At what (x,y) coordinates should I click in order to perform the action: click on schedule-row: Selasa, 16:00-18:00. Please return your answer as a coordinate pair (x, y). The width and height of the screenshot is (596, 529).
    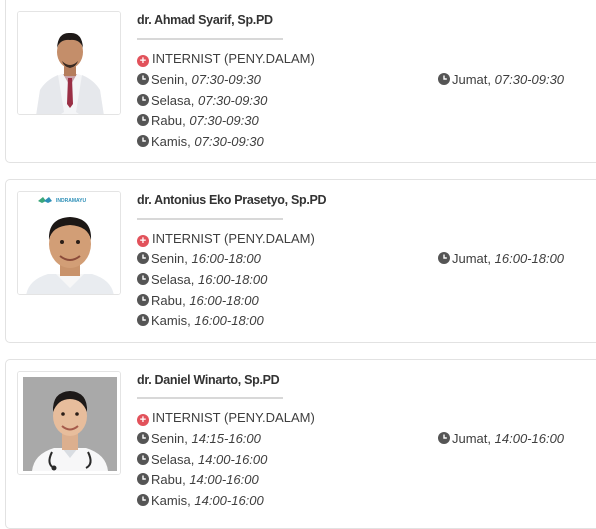
    Looking at the image, I should click on (202, 279).